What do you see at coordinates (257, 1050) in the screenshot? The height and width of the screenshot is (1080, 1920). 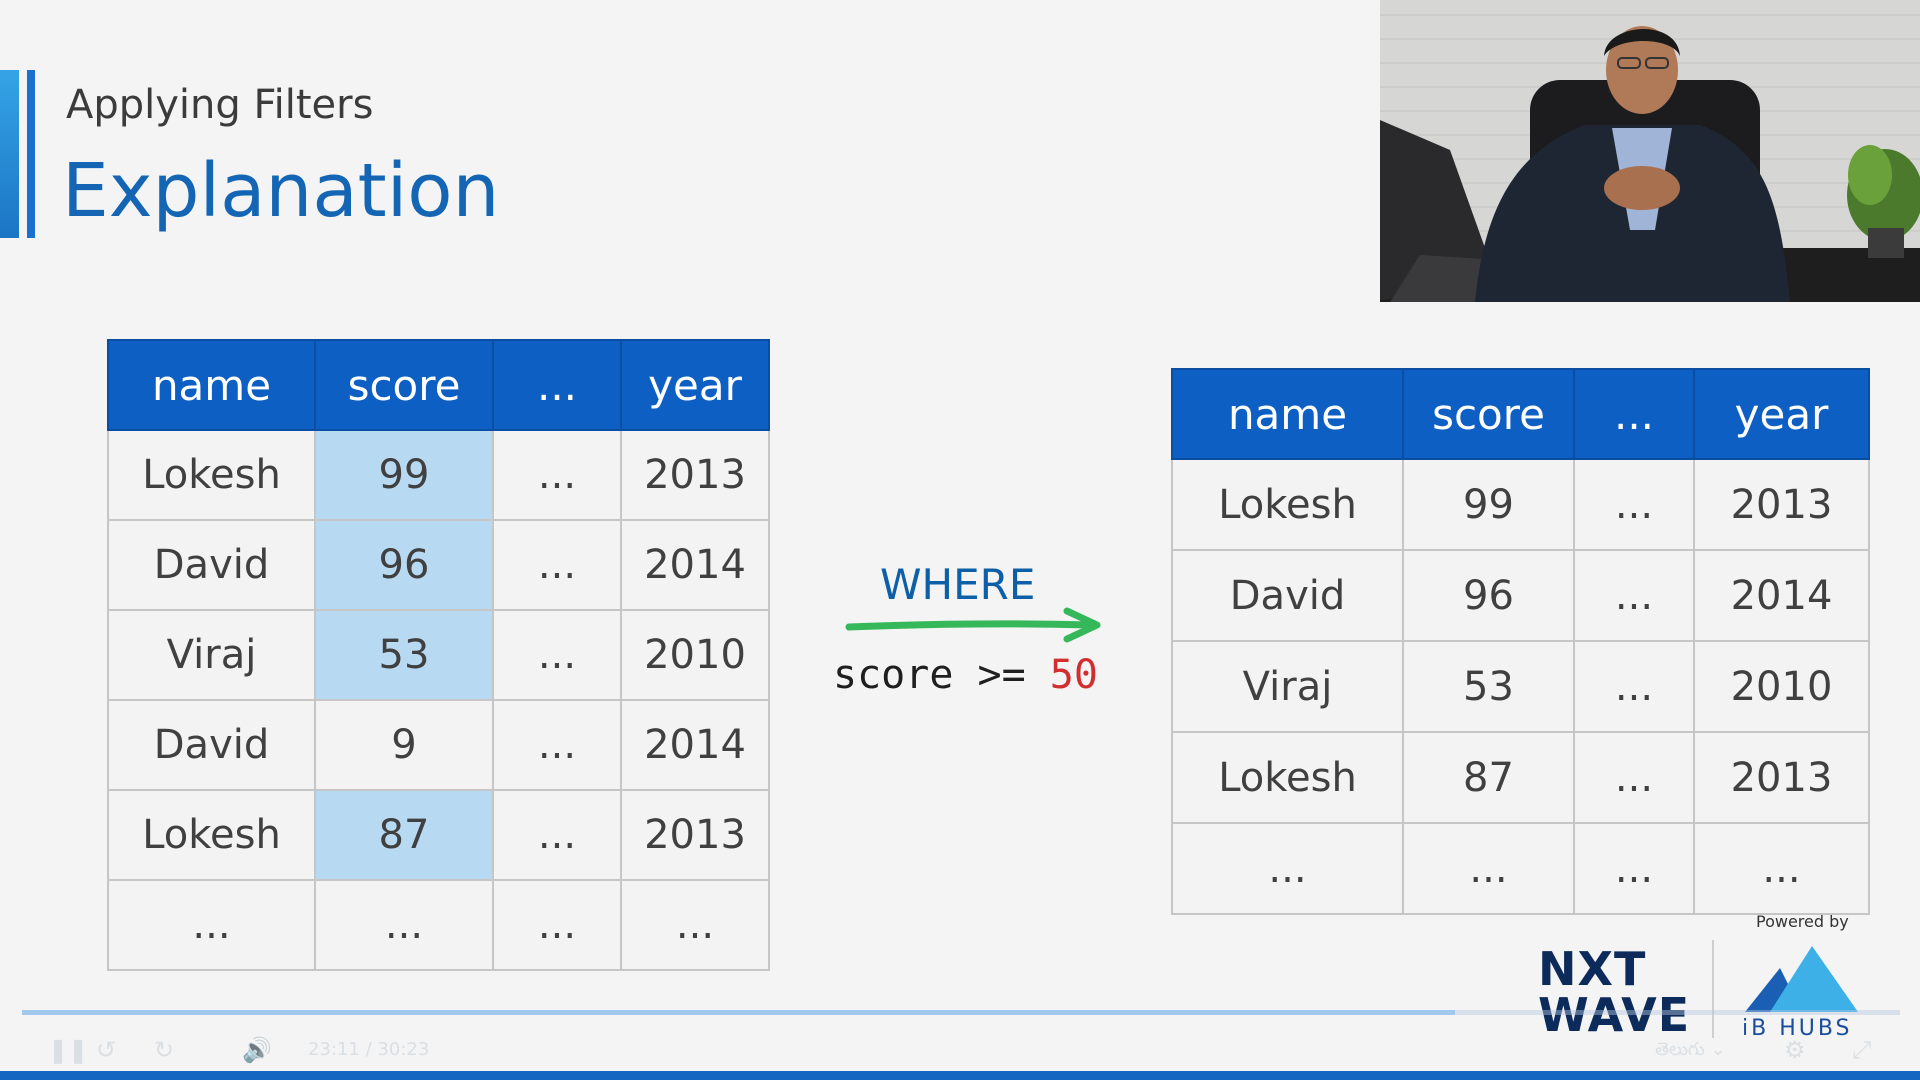 I see `volume-icon: 🔊` at bounding box center [257, 1050].